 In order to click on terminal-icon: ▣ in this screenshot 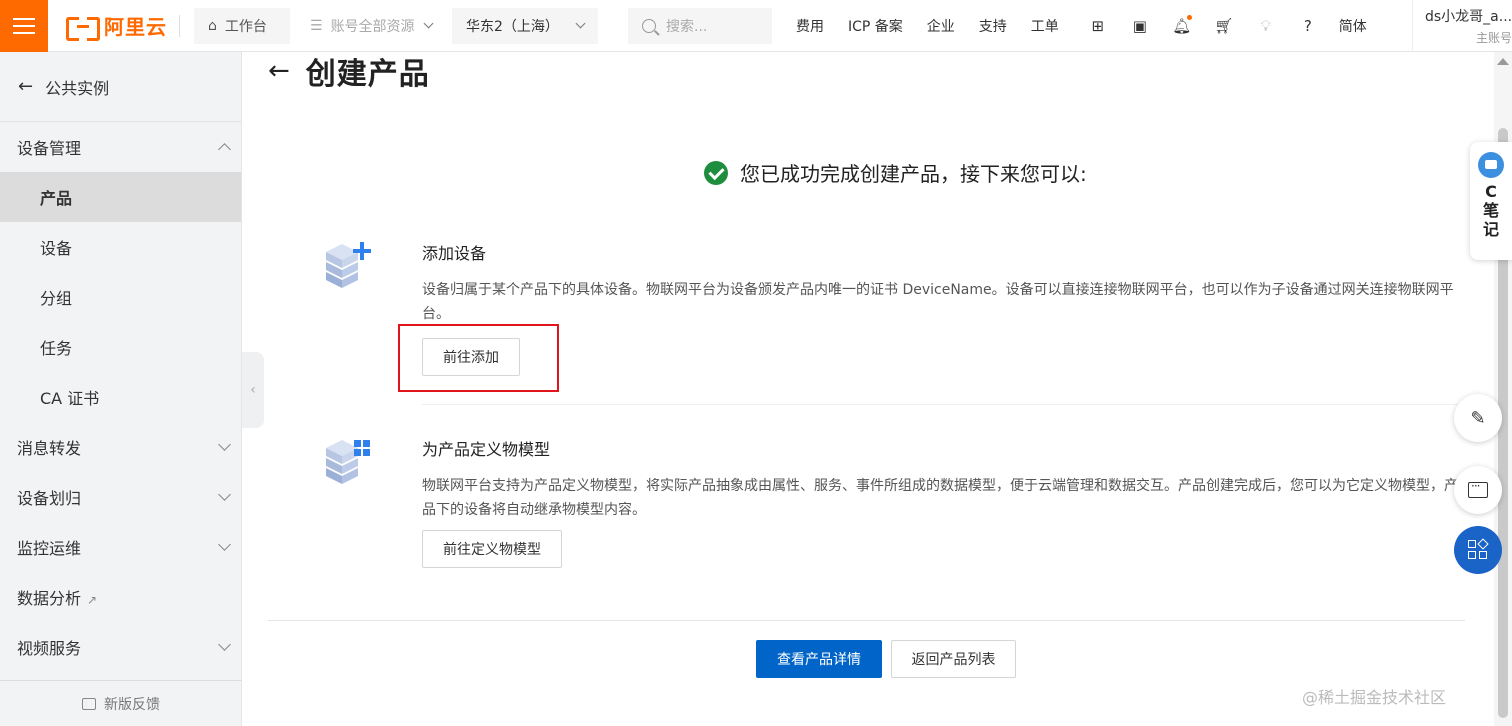, I will do `click(1140, 26)`.